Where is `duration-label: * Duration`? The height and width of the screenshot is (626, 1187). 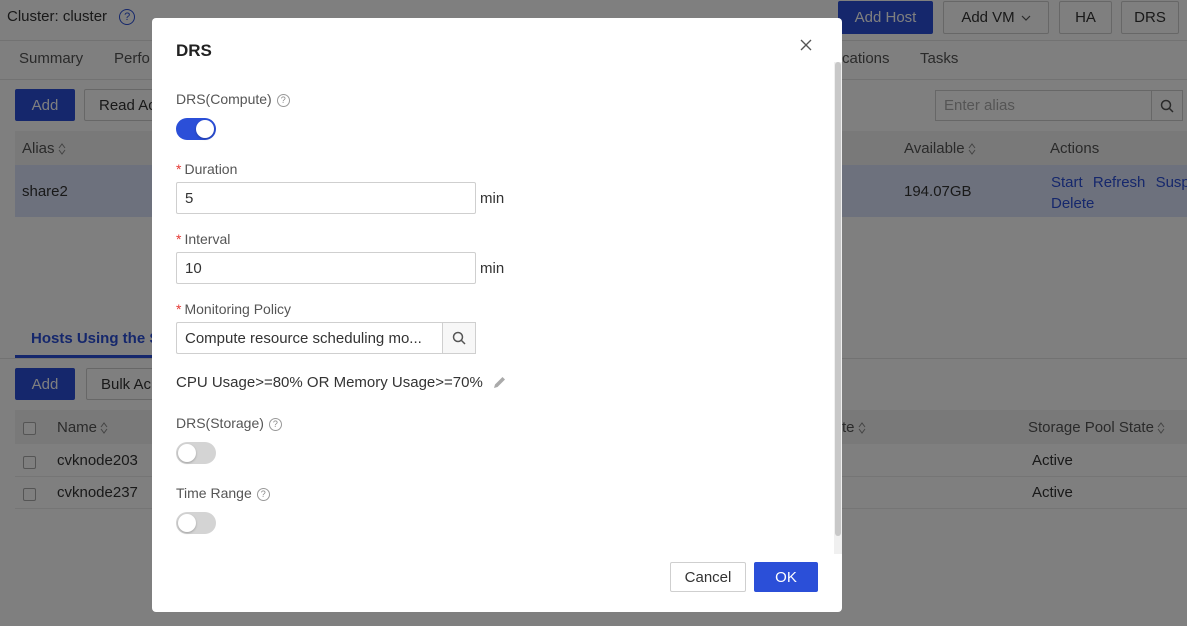
duration-label: * Duration is located at coordinates (206, 169).